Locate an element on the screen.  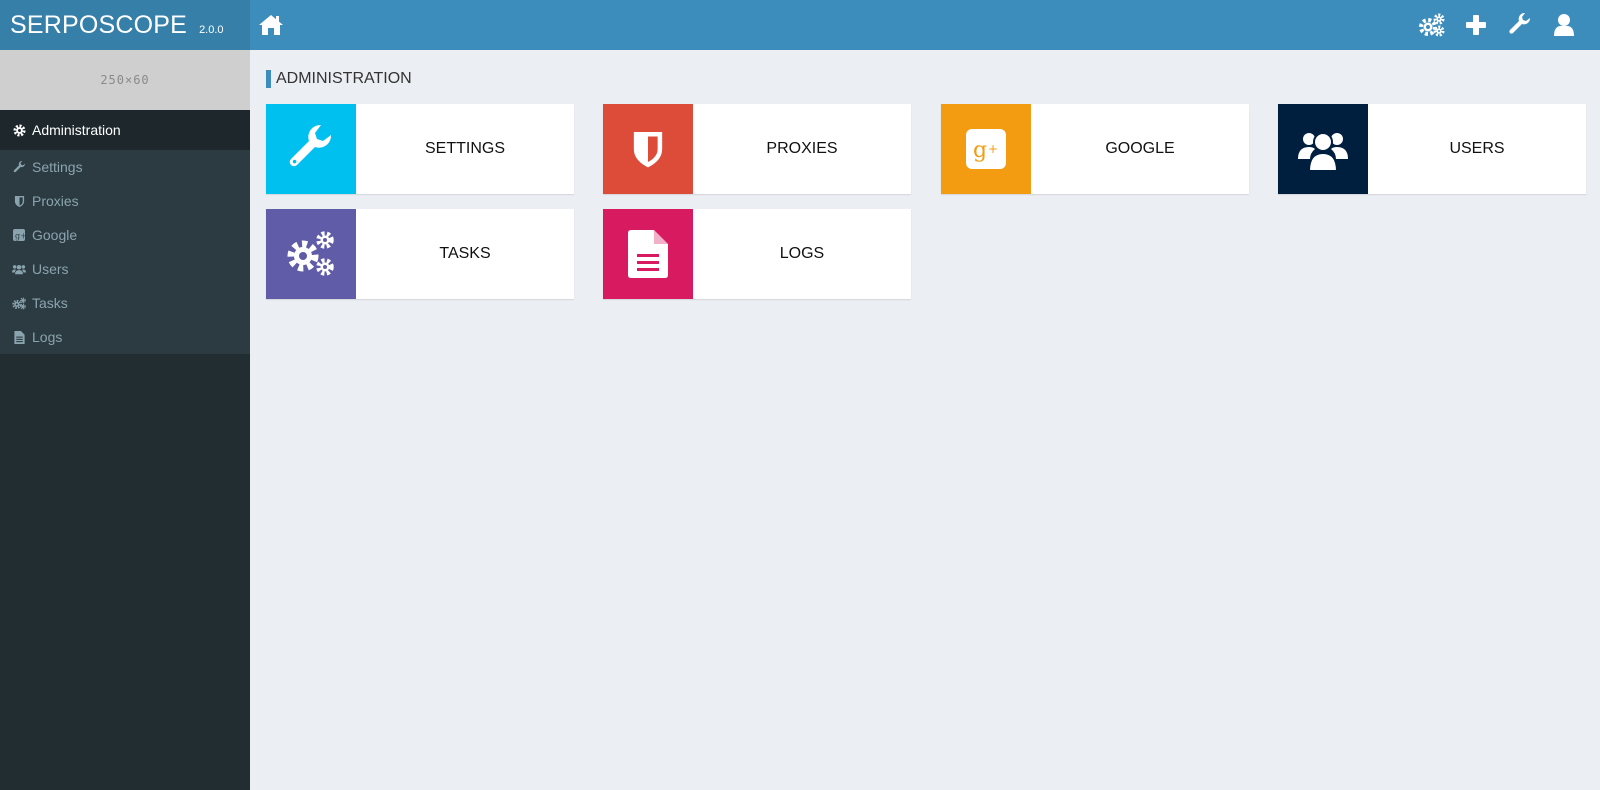
sidebar-item-label: Tasks is located at coordinates (50, 303).